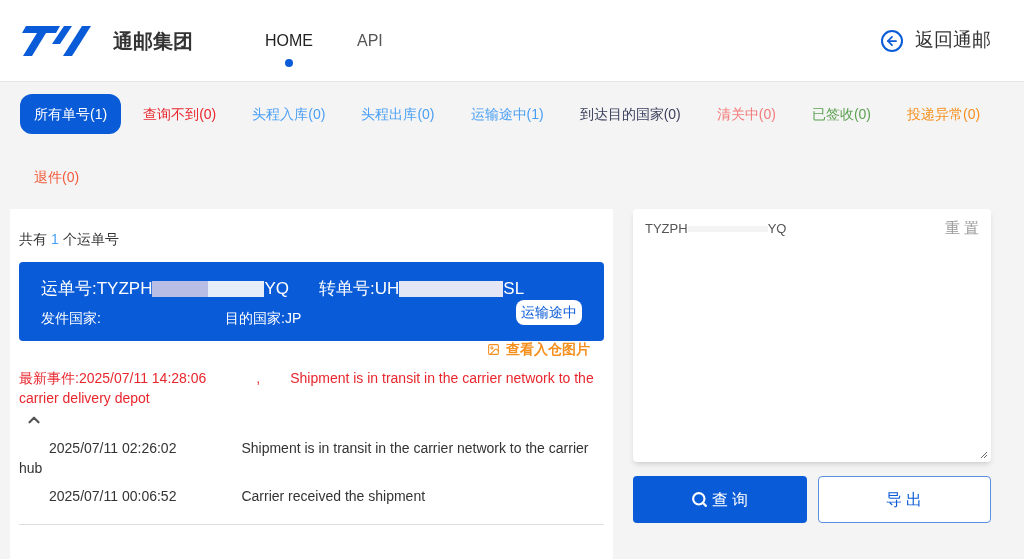  I want to click on filter-tab: 头程出库(0), so click(398, 114).